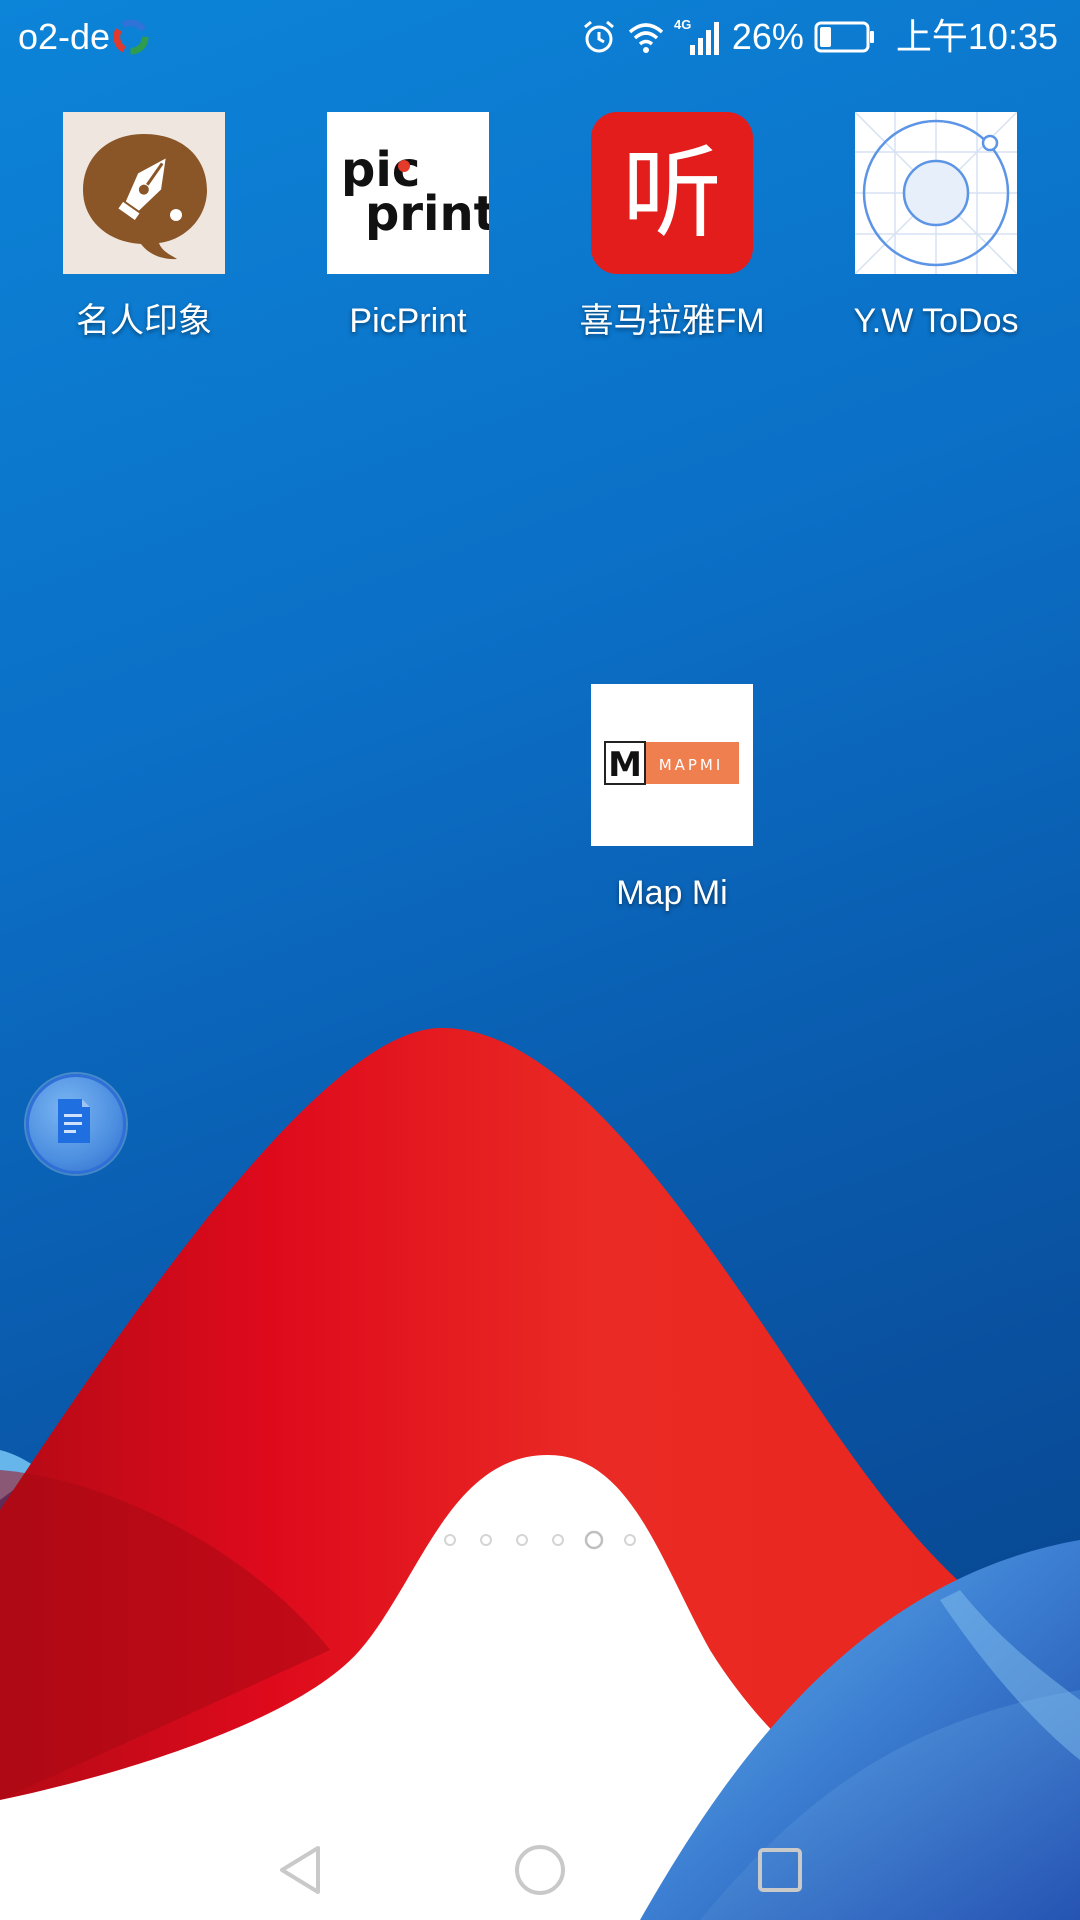 This screenshot has height=1920, width=1080. Describe the element at coordinates (408, 321) in the screenshot. I see `app-label: PicPrint` at that location.